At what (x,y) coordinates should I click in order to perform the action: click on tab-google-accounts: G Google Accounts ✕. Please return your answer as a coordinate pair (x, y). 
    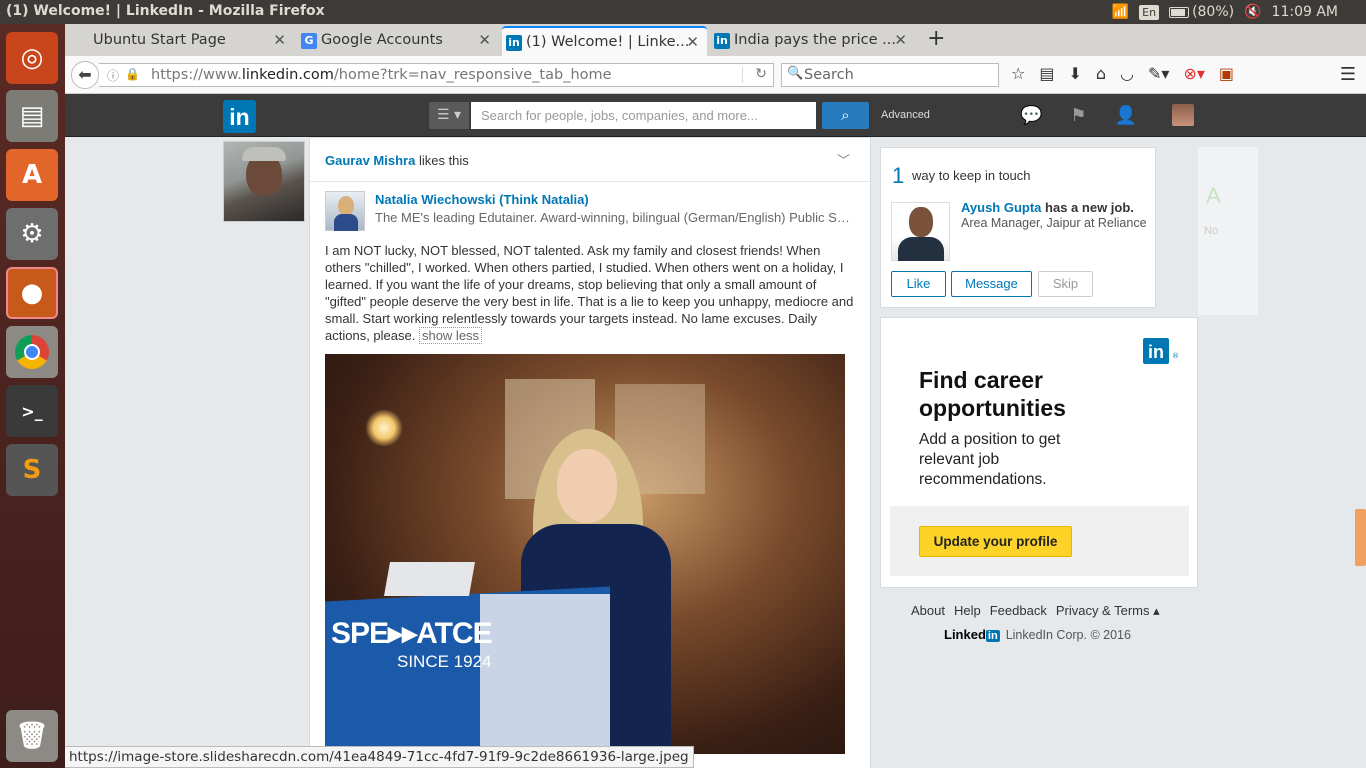
    Looking at the image, I should click on (398, 41).